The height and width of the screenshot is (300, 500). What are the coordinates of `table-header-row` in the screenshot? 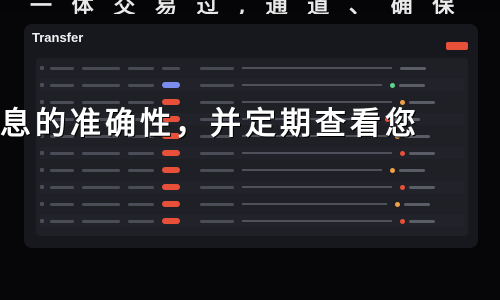 It's located at (252, 68).